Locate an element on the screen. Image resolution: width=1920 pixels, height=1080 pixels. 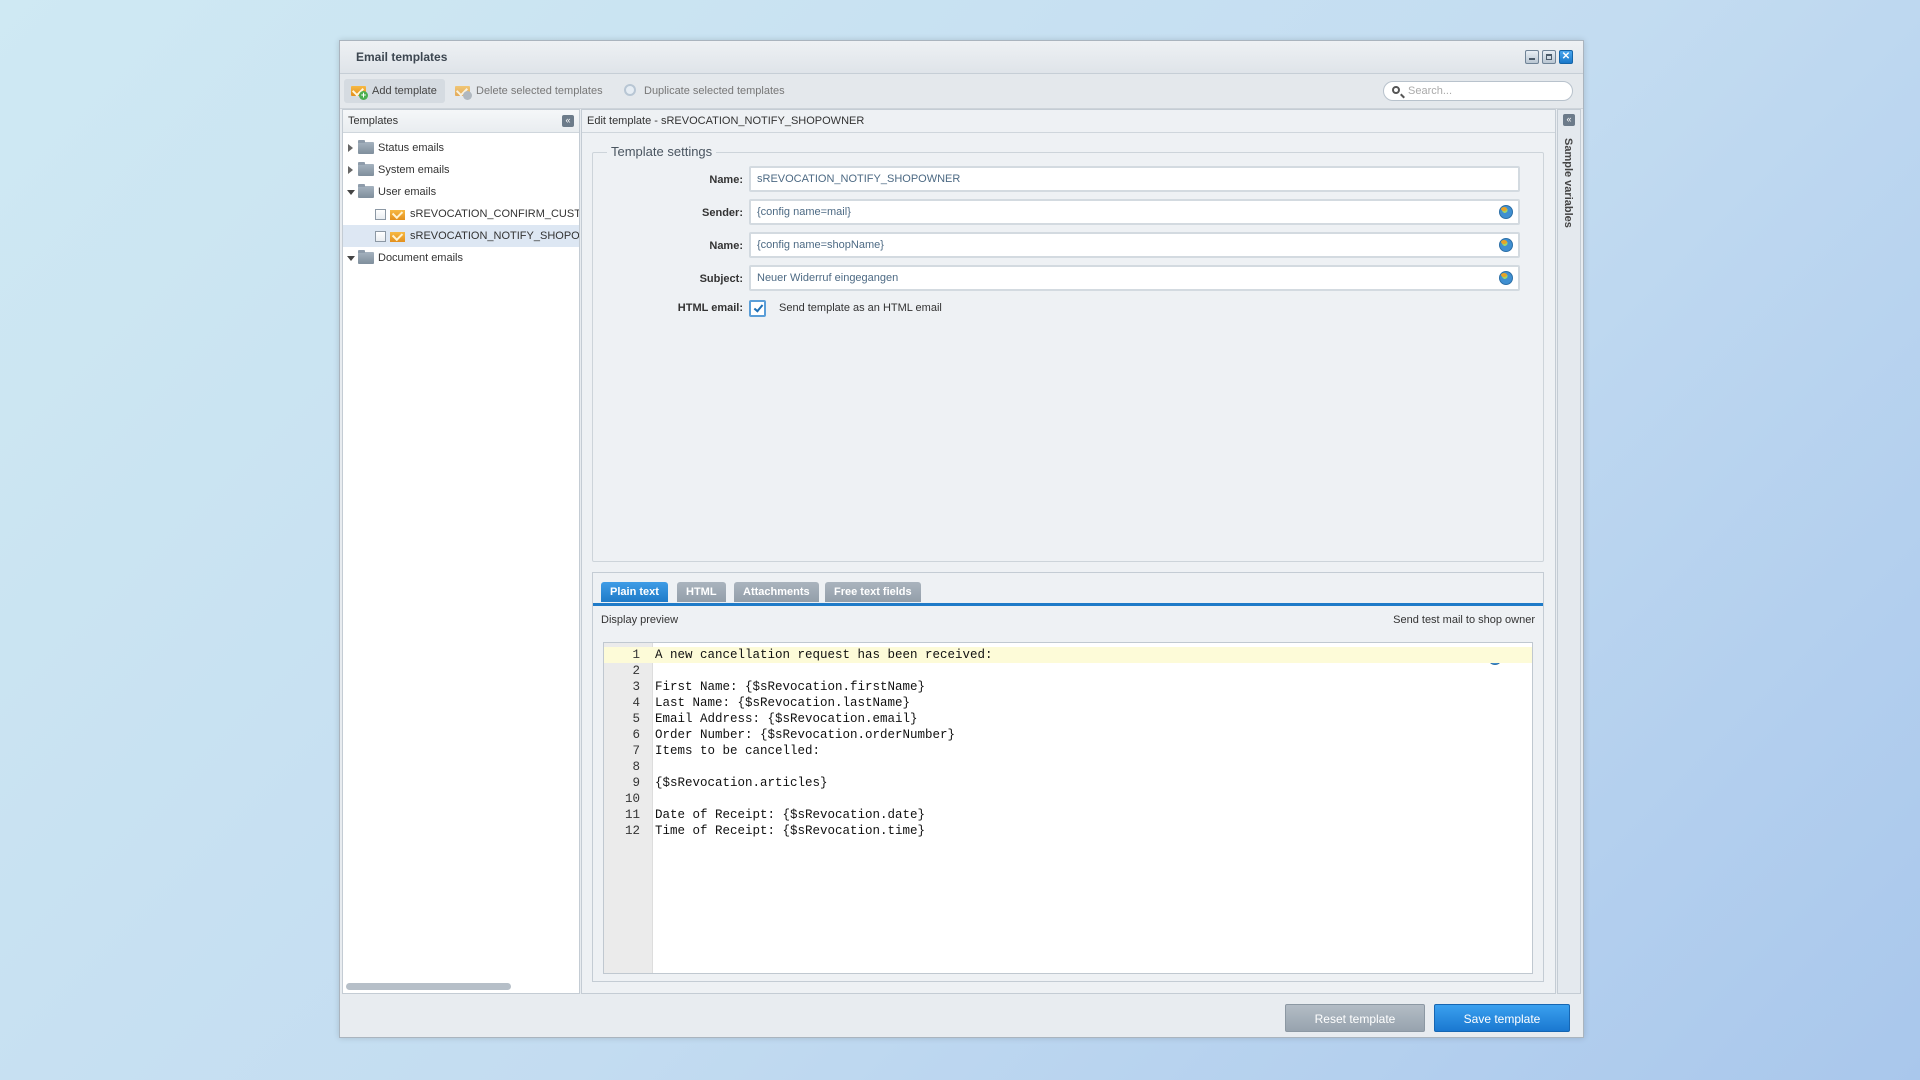
duplicate-templates-button: Duplicate selected templates is located at coordinates (704, 91).